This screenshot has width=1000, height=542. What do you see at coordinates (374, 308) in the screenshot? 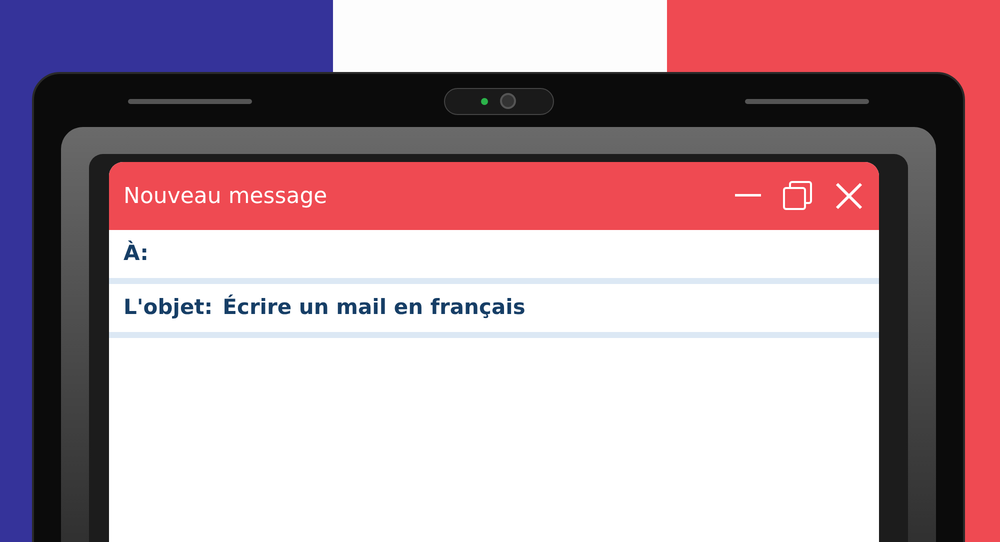
I see `field-value: Écrire un mail en français` at bounding box center [374, 308].